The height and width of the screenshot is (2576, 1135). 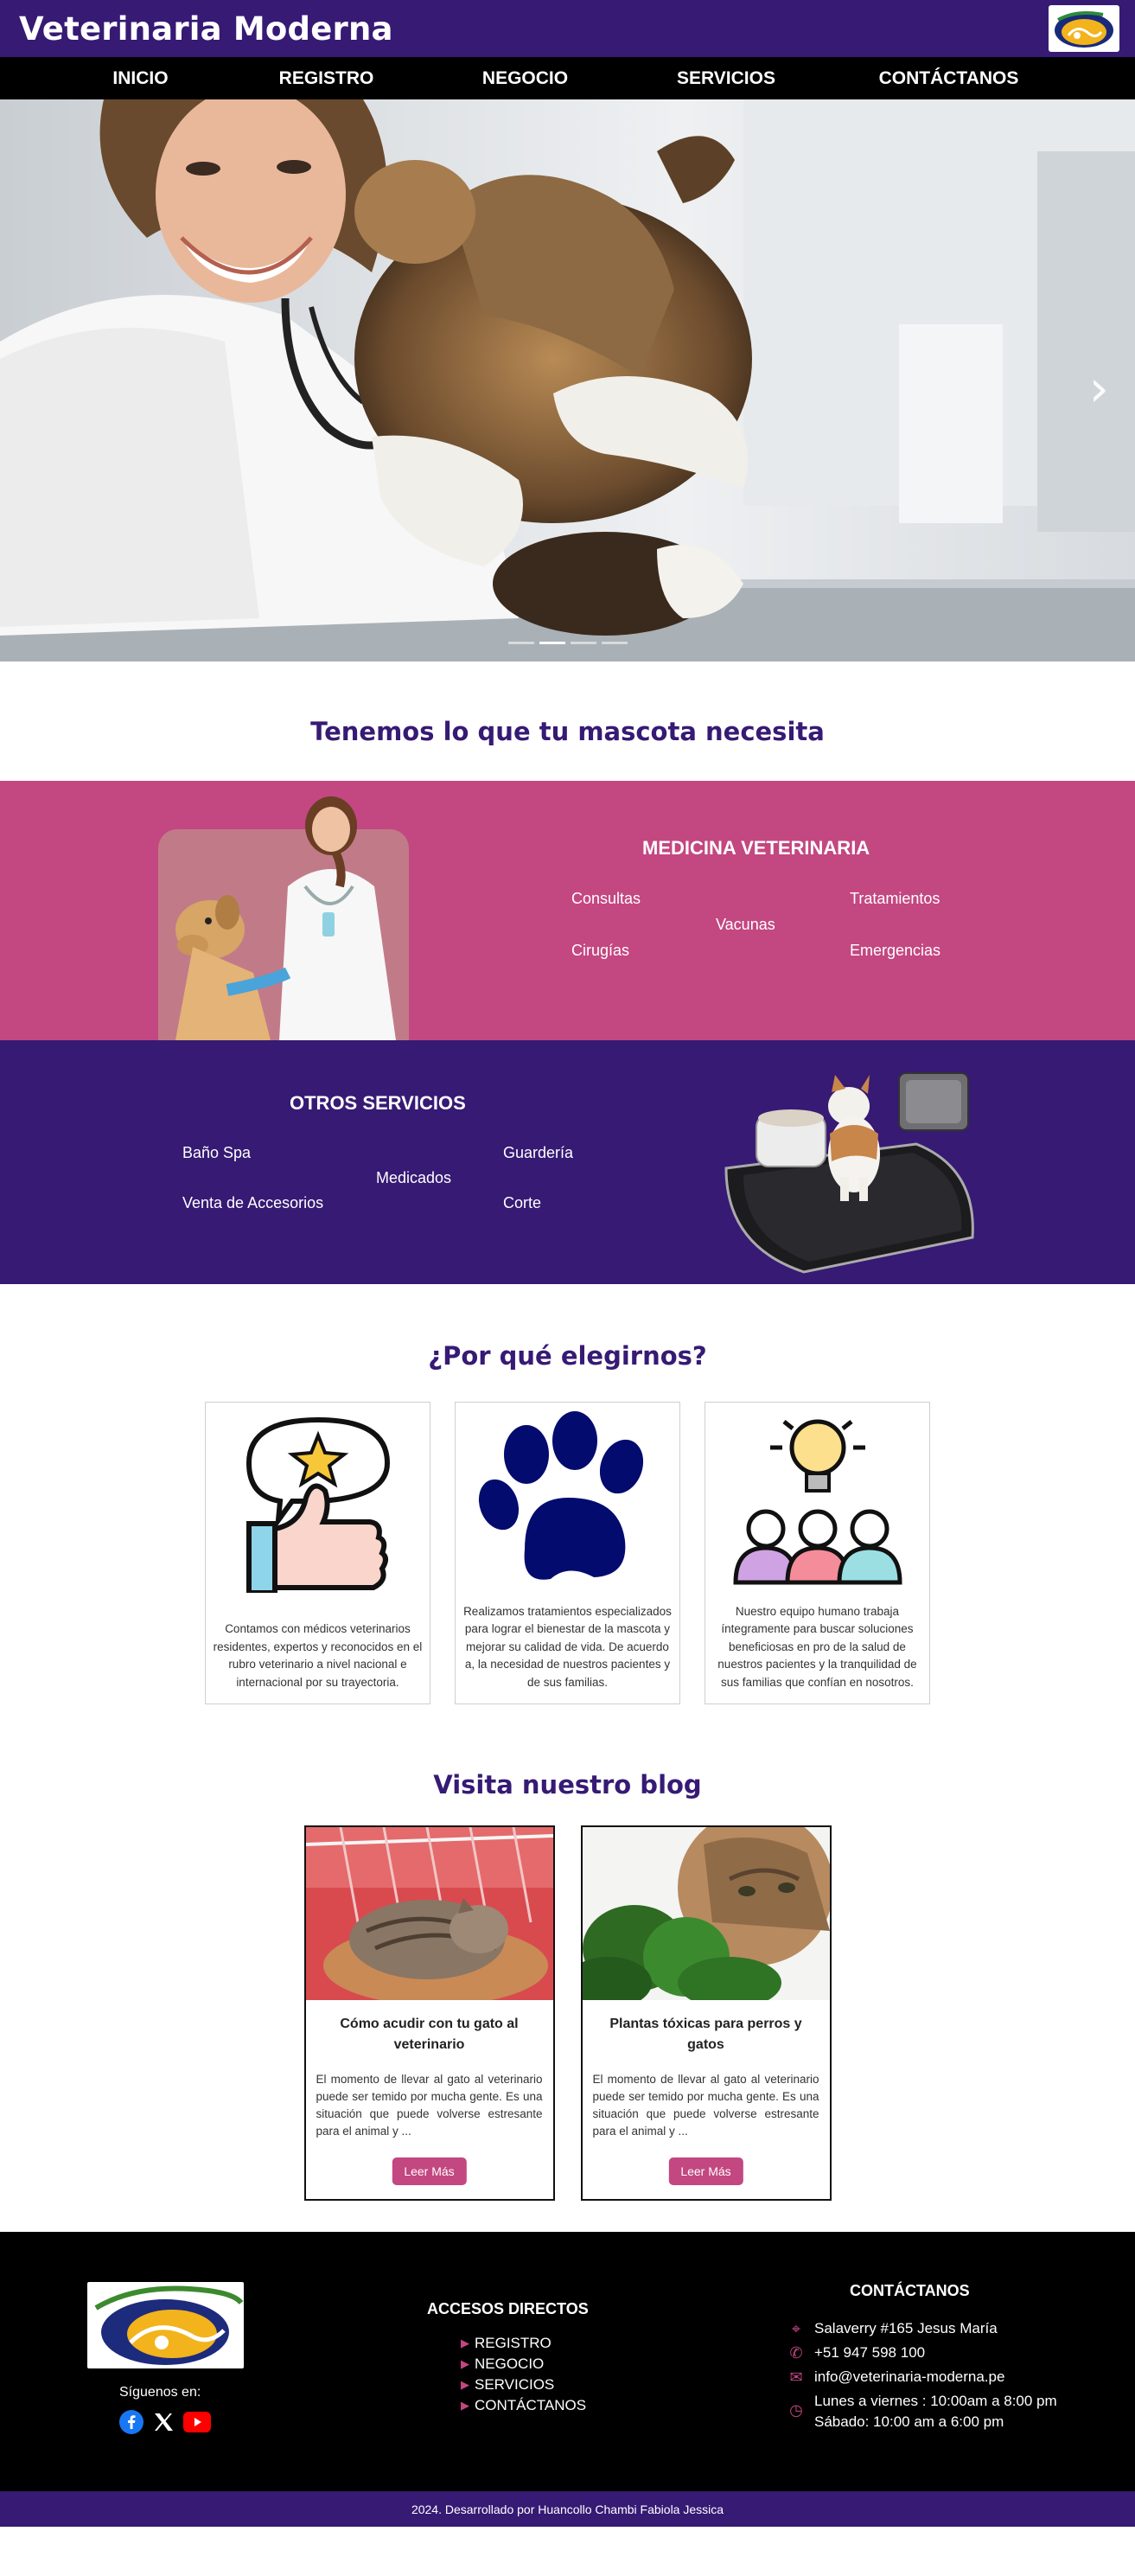 I want to click on thumbs-up-star-icon, so click(x=317, y=1505).